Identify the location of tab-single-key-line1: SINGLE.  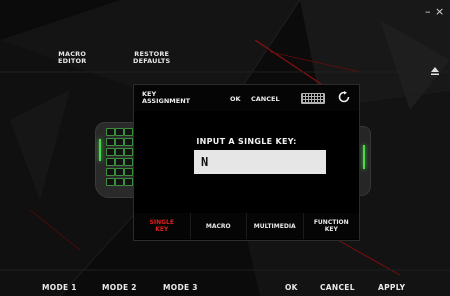
(161, 222).